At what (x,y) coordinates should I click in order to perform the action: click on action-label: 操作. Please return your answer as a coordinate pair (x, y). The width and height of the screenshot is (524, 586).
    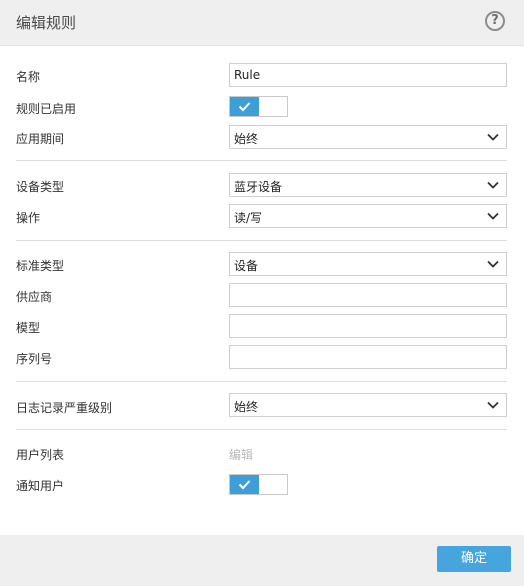
    Looking at the image, I should click on (28, 218).